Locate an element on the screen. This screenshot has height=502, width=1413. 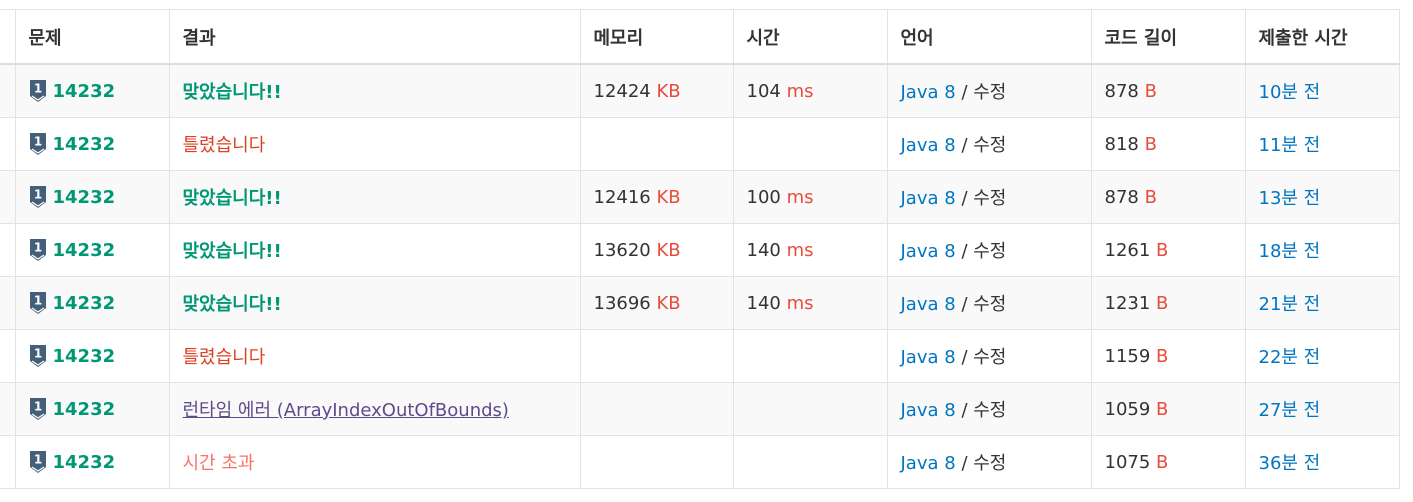
header-problem: 문제 is located at coordinates (92, 37).